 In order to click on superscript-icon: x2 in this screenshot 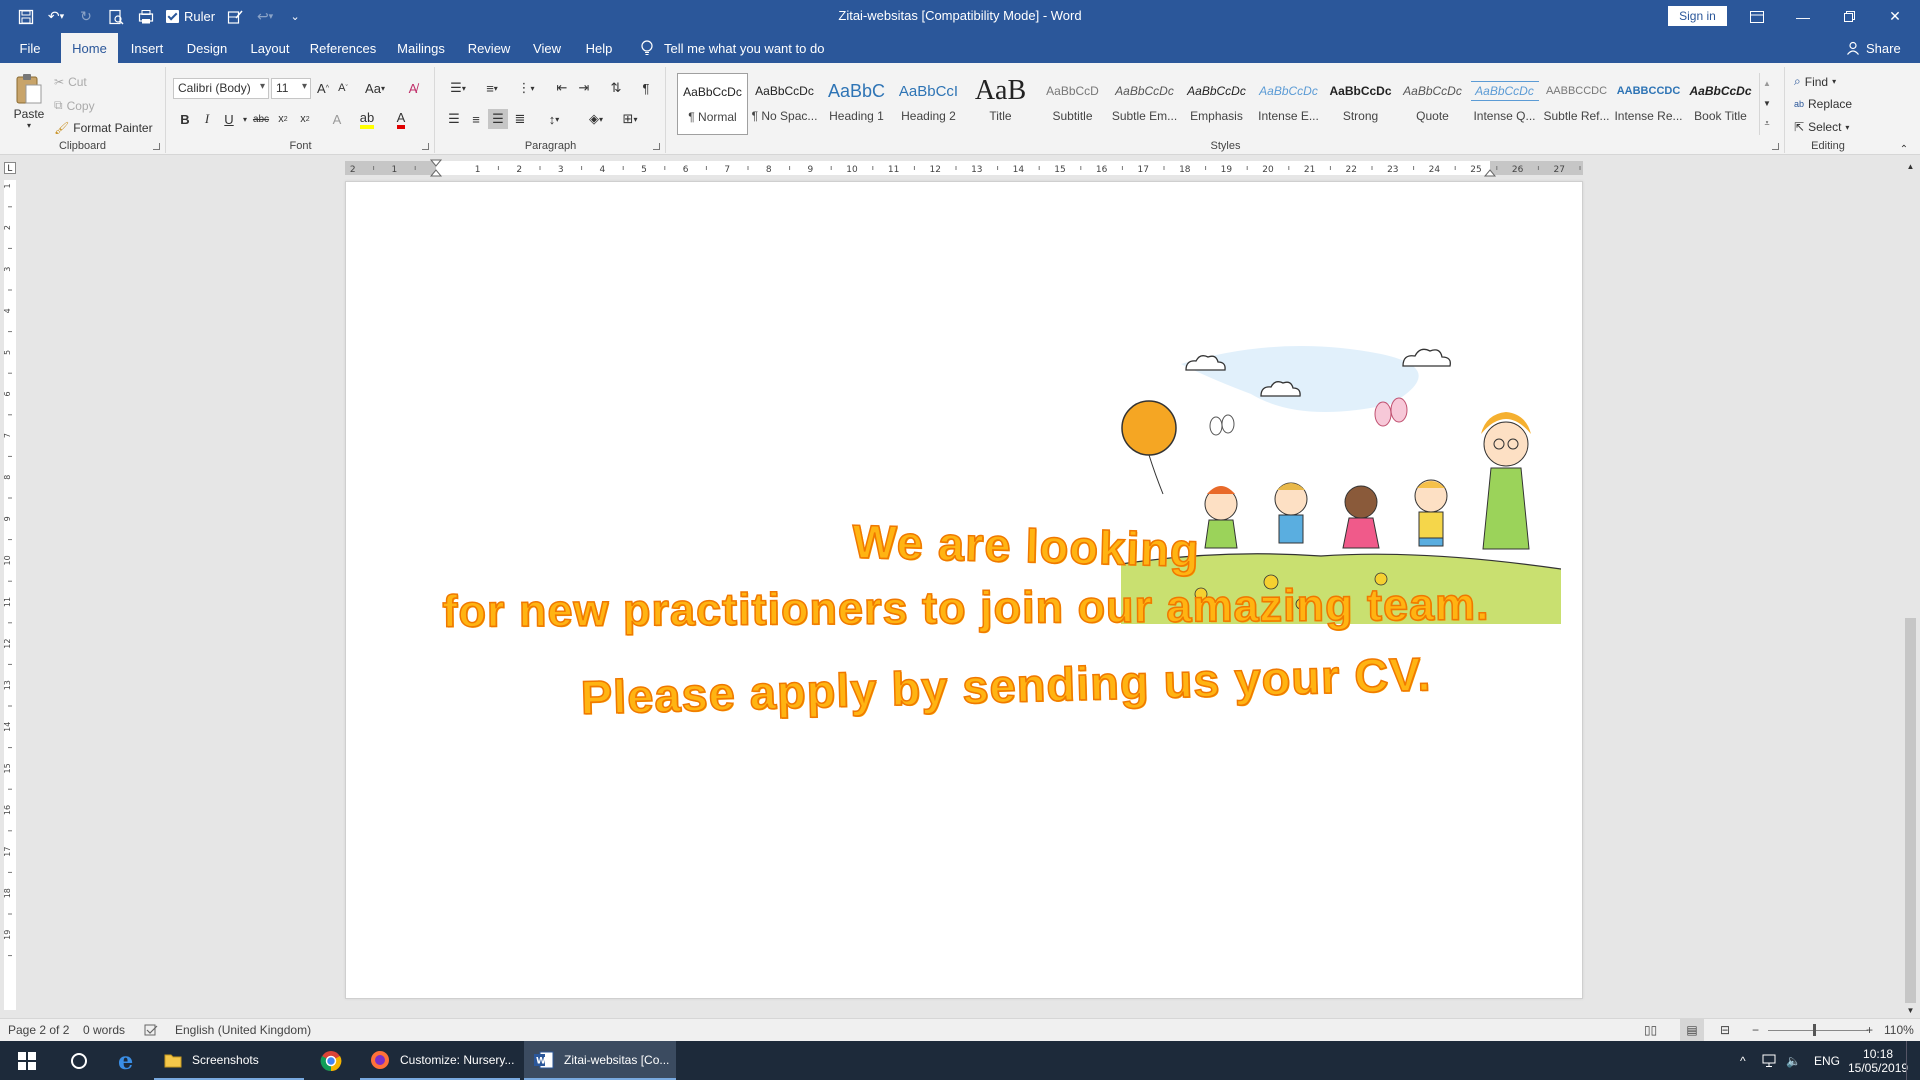, I will do `click(305, 119)`.